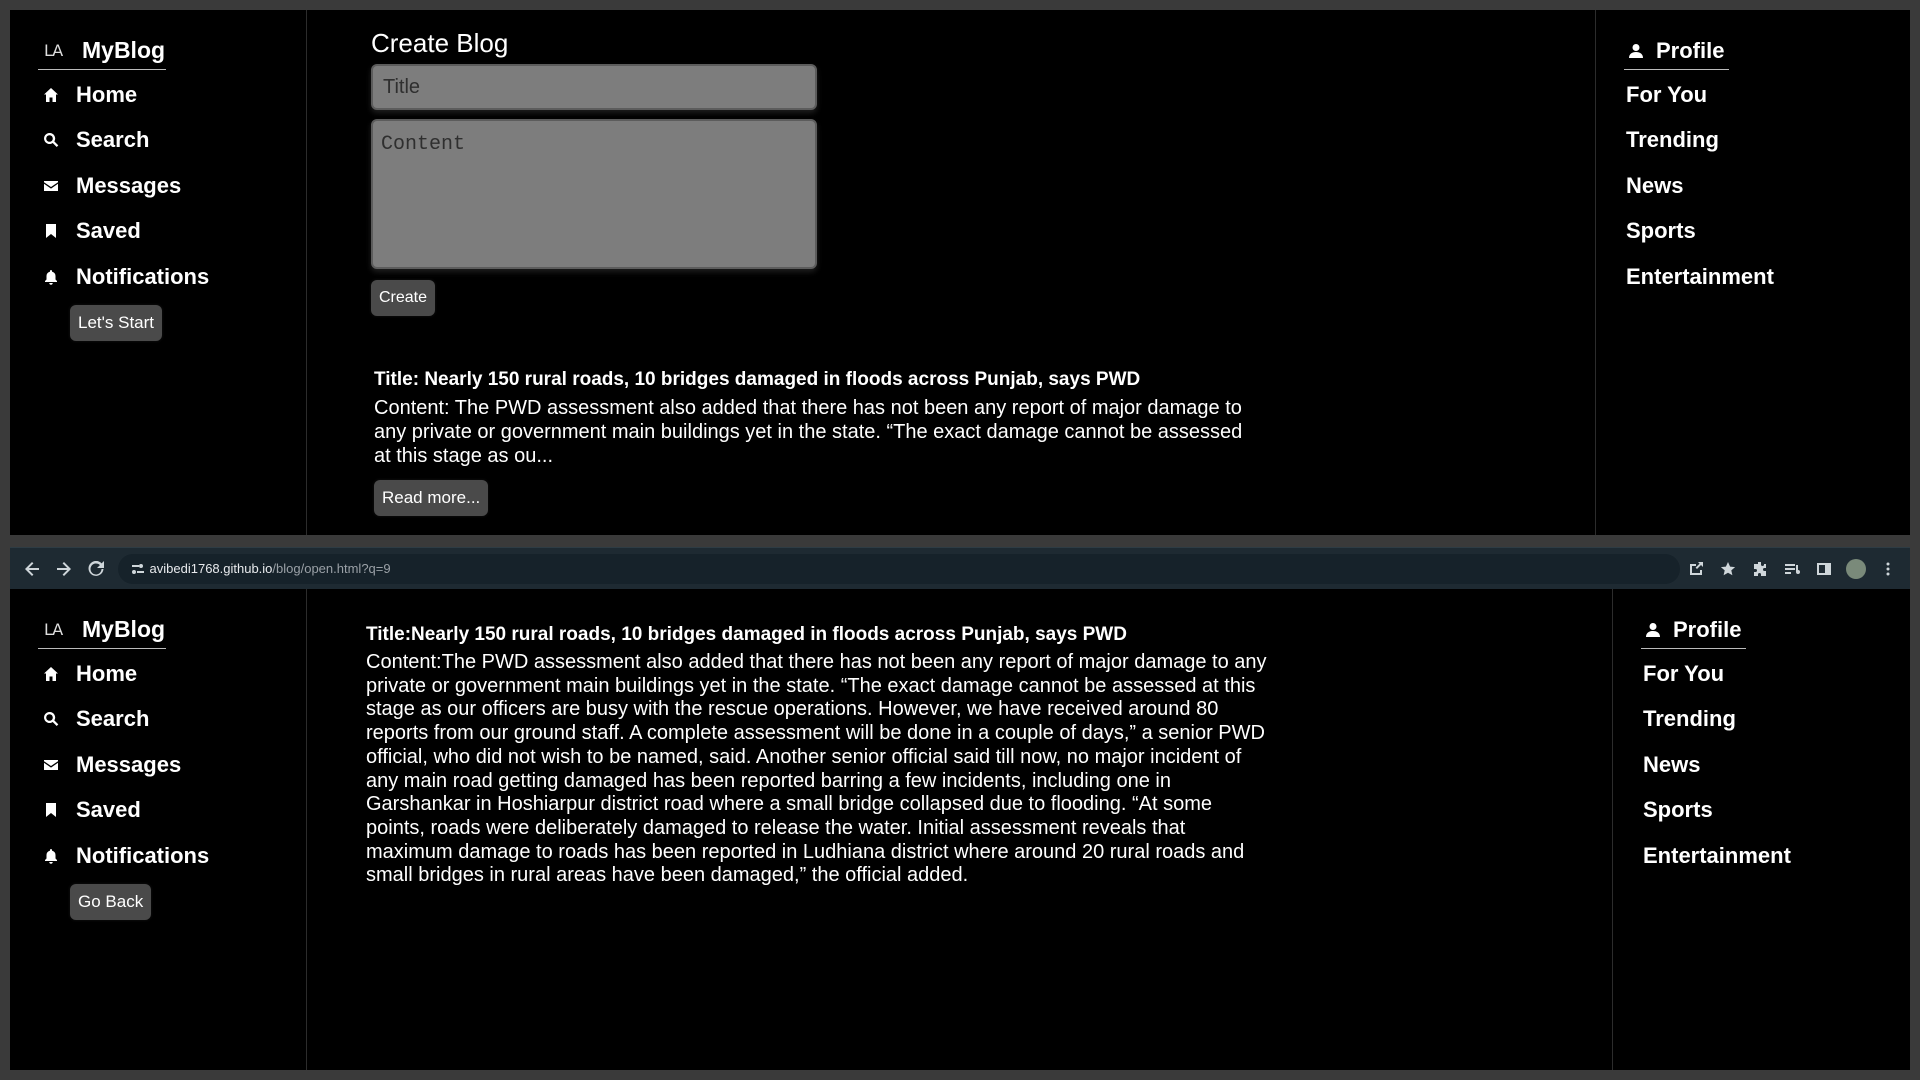 This screenshot has height=1080, width=1920. Describe the element at coordinates (138, 569) in the screenshot. I see `site-info-icon` at that location.